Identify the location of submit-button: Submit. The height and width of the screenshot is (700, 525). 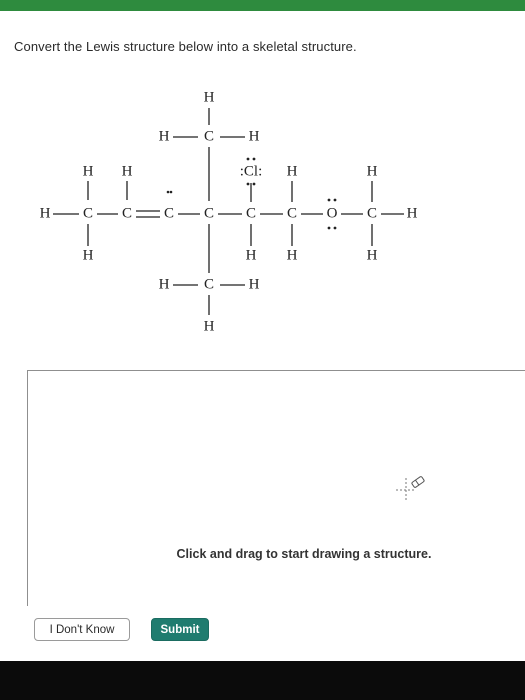
(180, 629).